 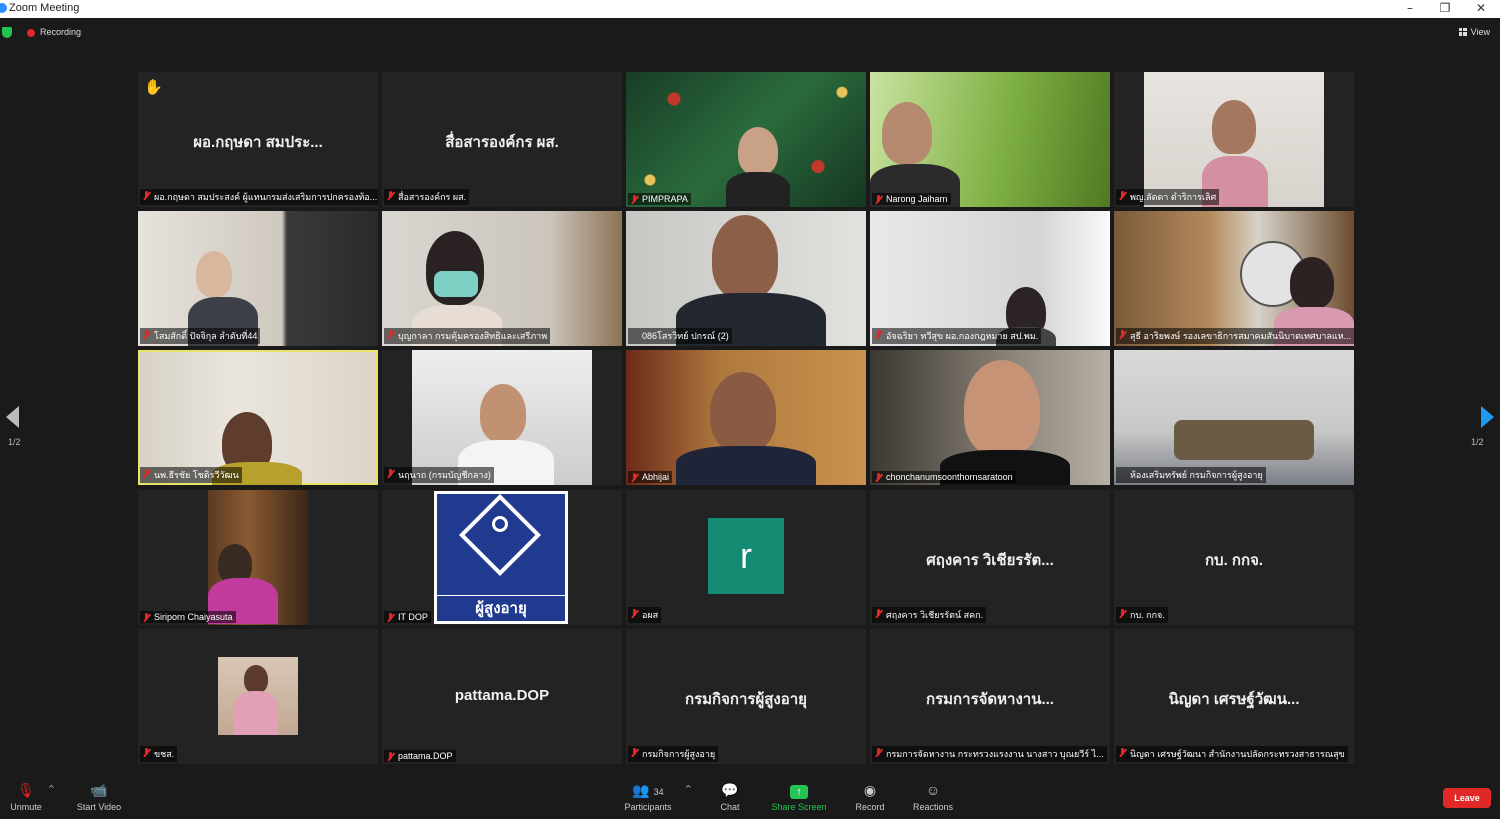 I want to click on participant-name-label: บุญกาลา กรมคุ้มครองสิทธิและเสรีภาพ, so click(x=467, y=336).